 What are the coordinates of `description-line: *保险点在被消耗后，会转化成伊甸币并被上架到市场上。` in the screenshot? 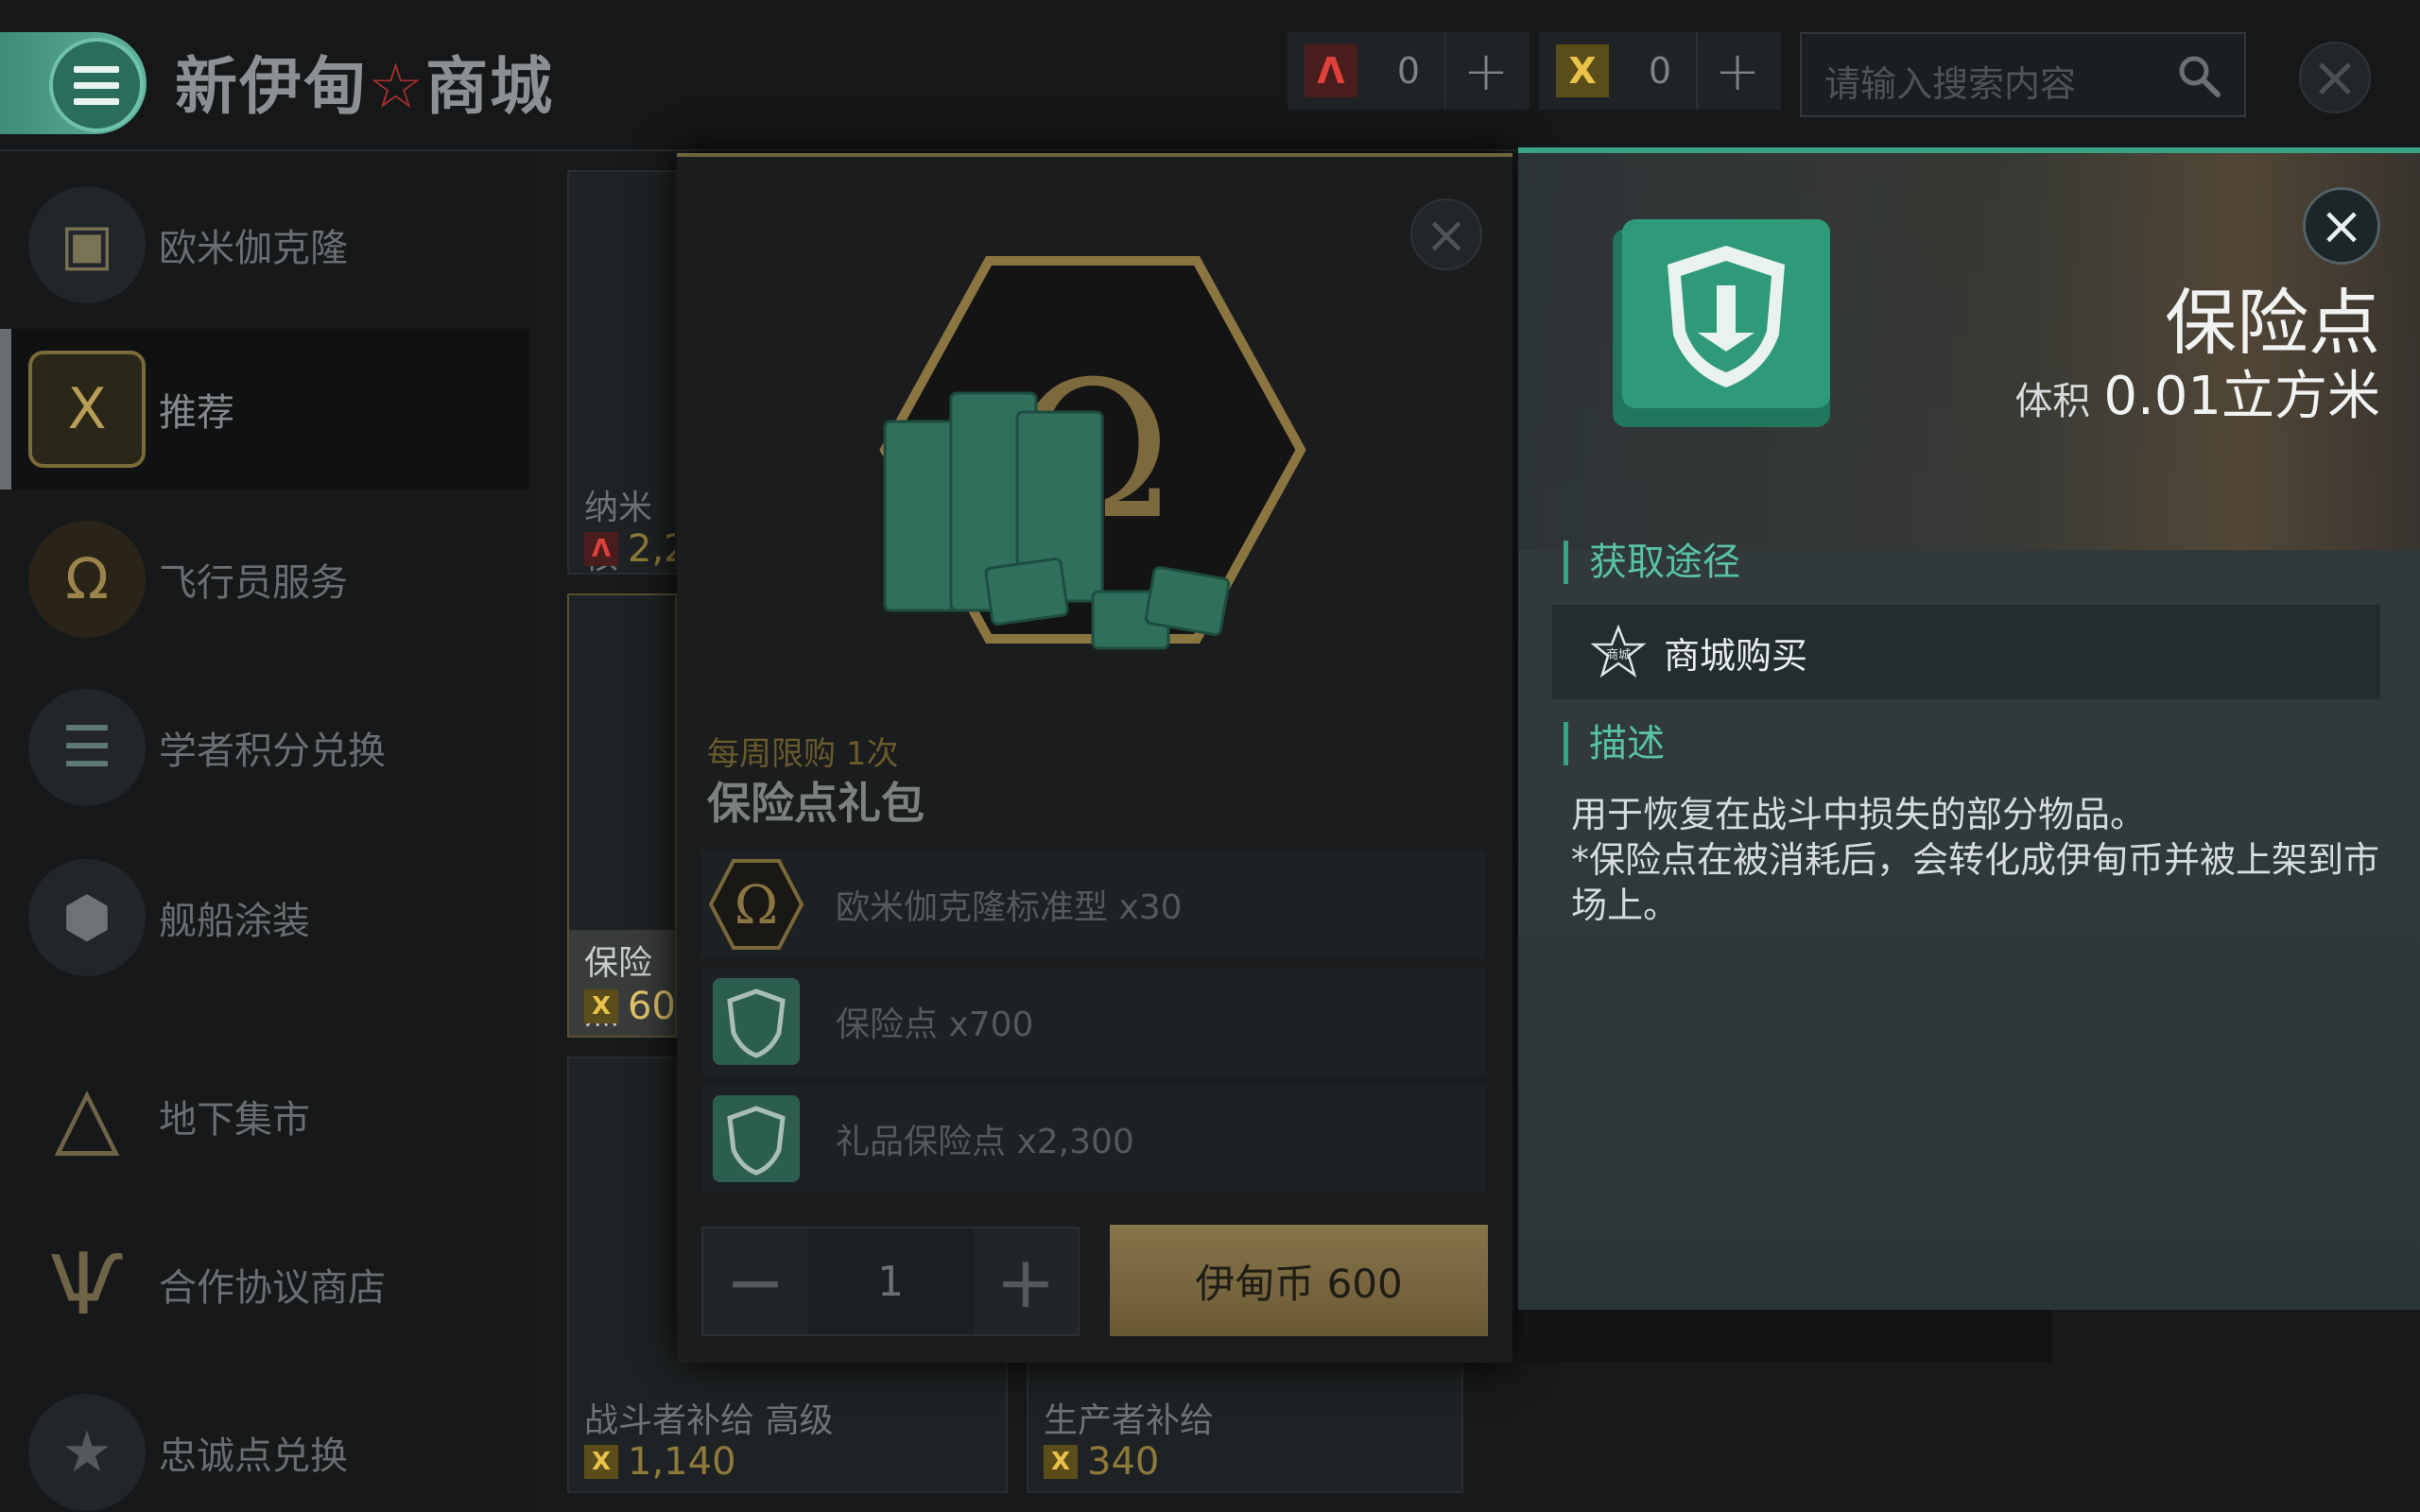 It's located at (1975, 882).